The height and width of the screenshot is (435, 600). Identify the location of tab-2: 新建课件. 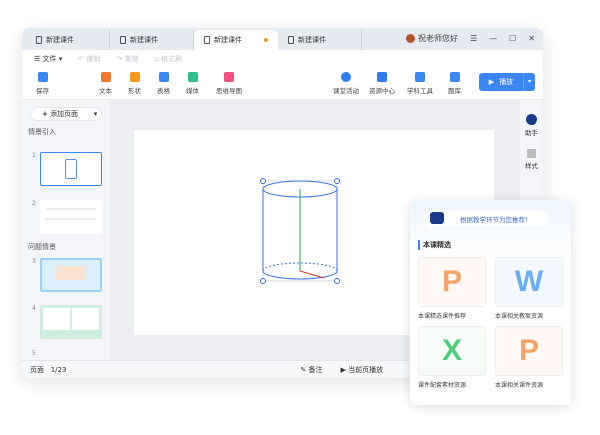
(152, 40).